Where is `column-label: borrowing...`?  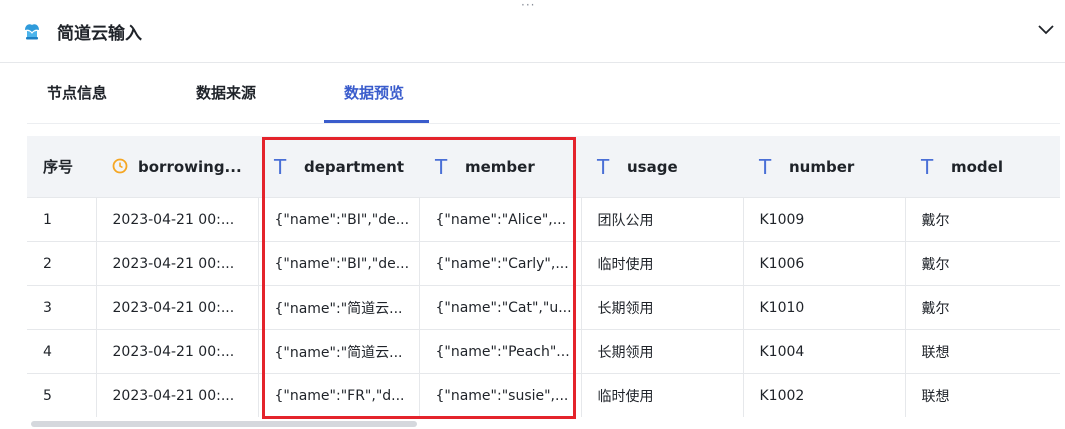
column-label: borrowing... is located at coordinates (190, 166).